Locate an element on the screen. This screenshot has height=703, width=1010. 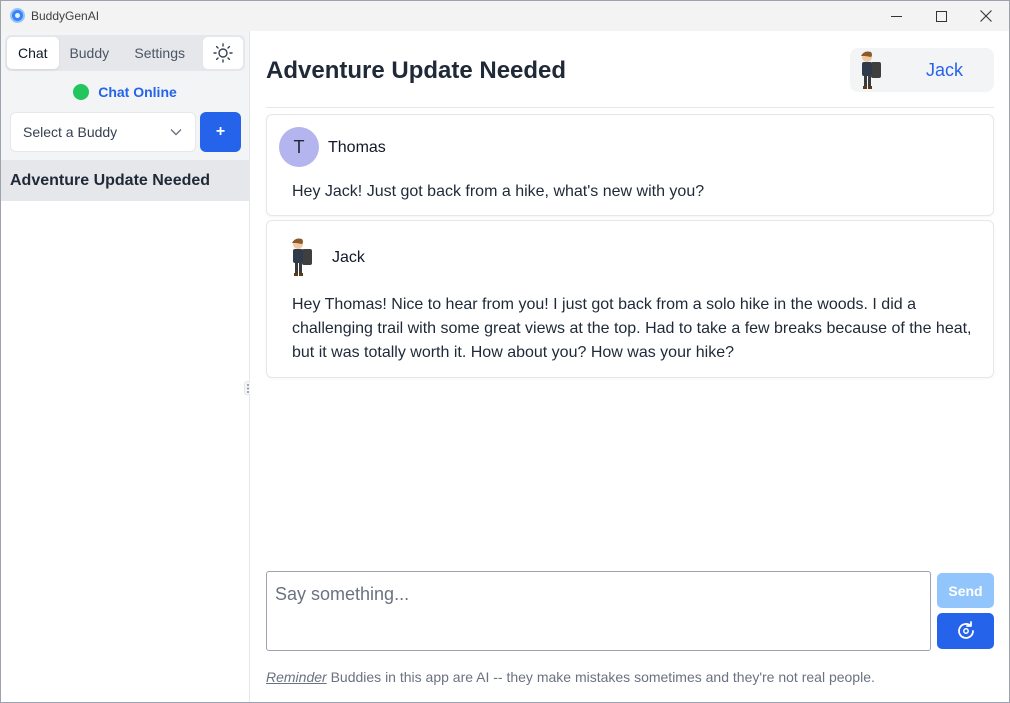
chat-list-item: Adventure Update Needed is located at coordinates (125, 181).